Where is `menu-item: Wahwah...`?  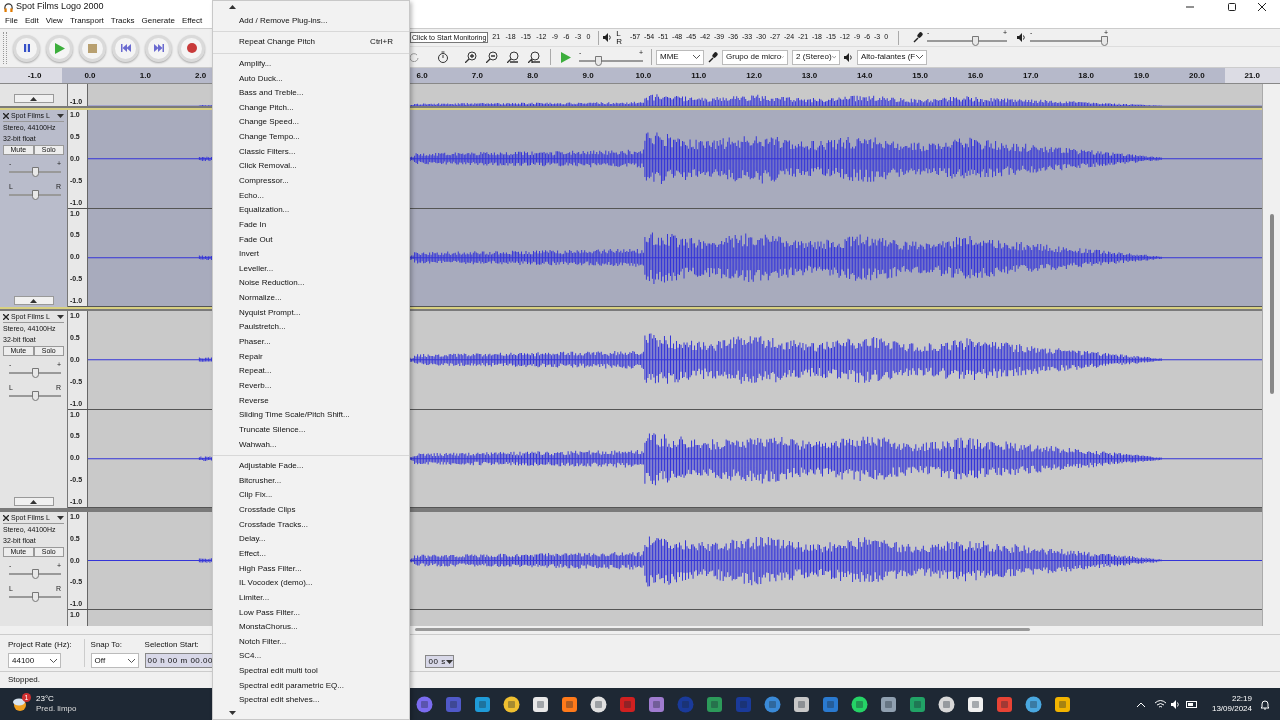 menu-item: Wahwah... is located at coordinates (311, 444).